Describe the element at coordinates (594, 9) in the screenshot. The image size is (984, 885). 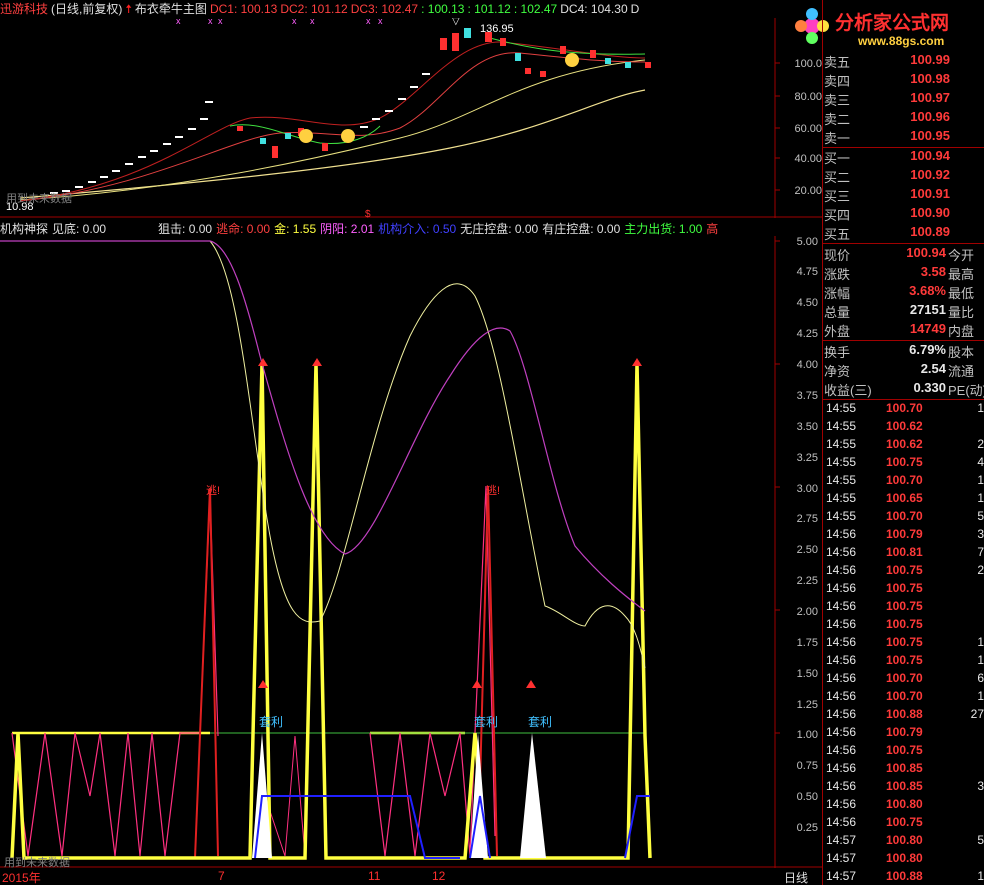
I see `dc4-value: DC4: 104.30` at that location.